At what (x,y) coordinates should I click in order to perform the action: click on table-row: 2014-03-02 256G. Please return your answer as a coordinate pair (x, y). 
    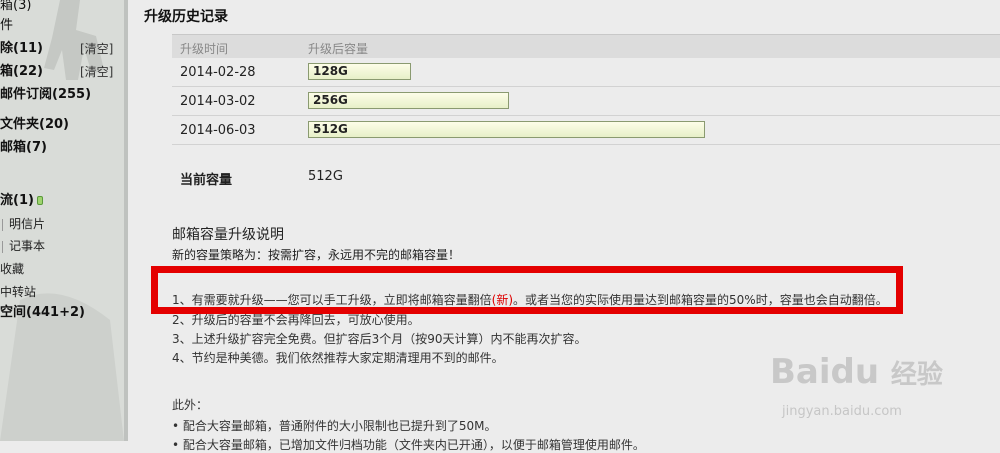
    Looking at the image, I should click on (586, 101).